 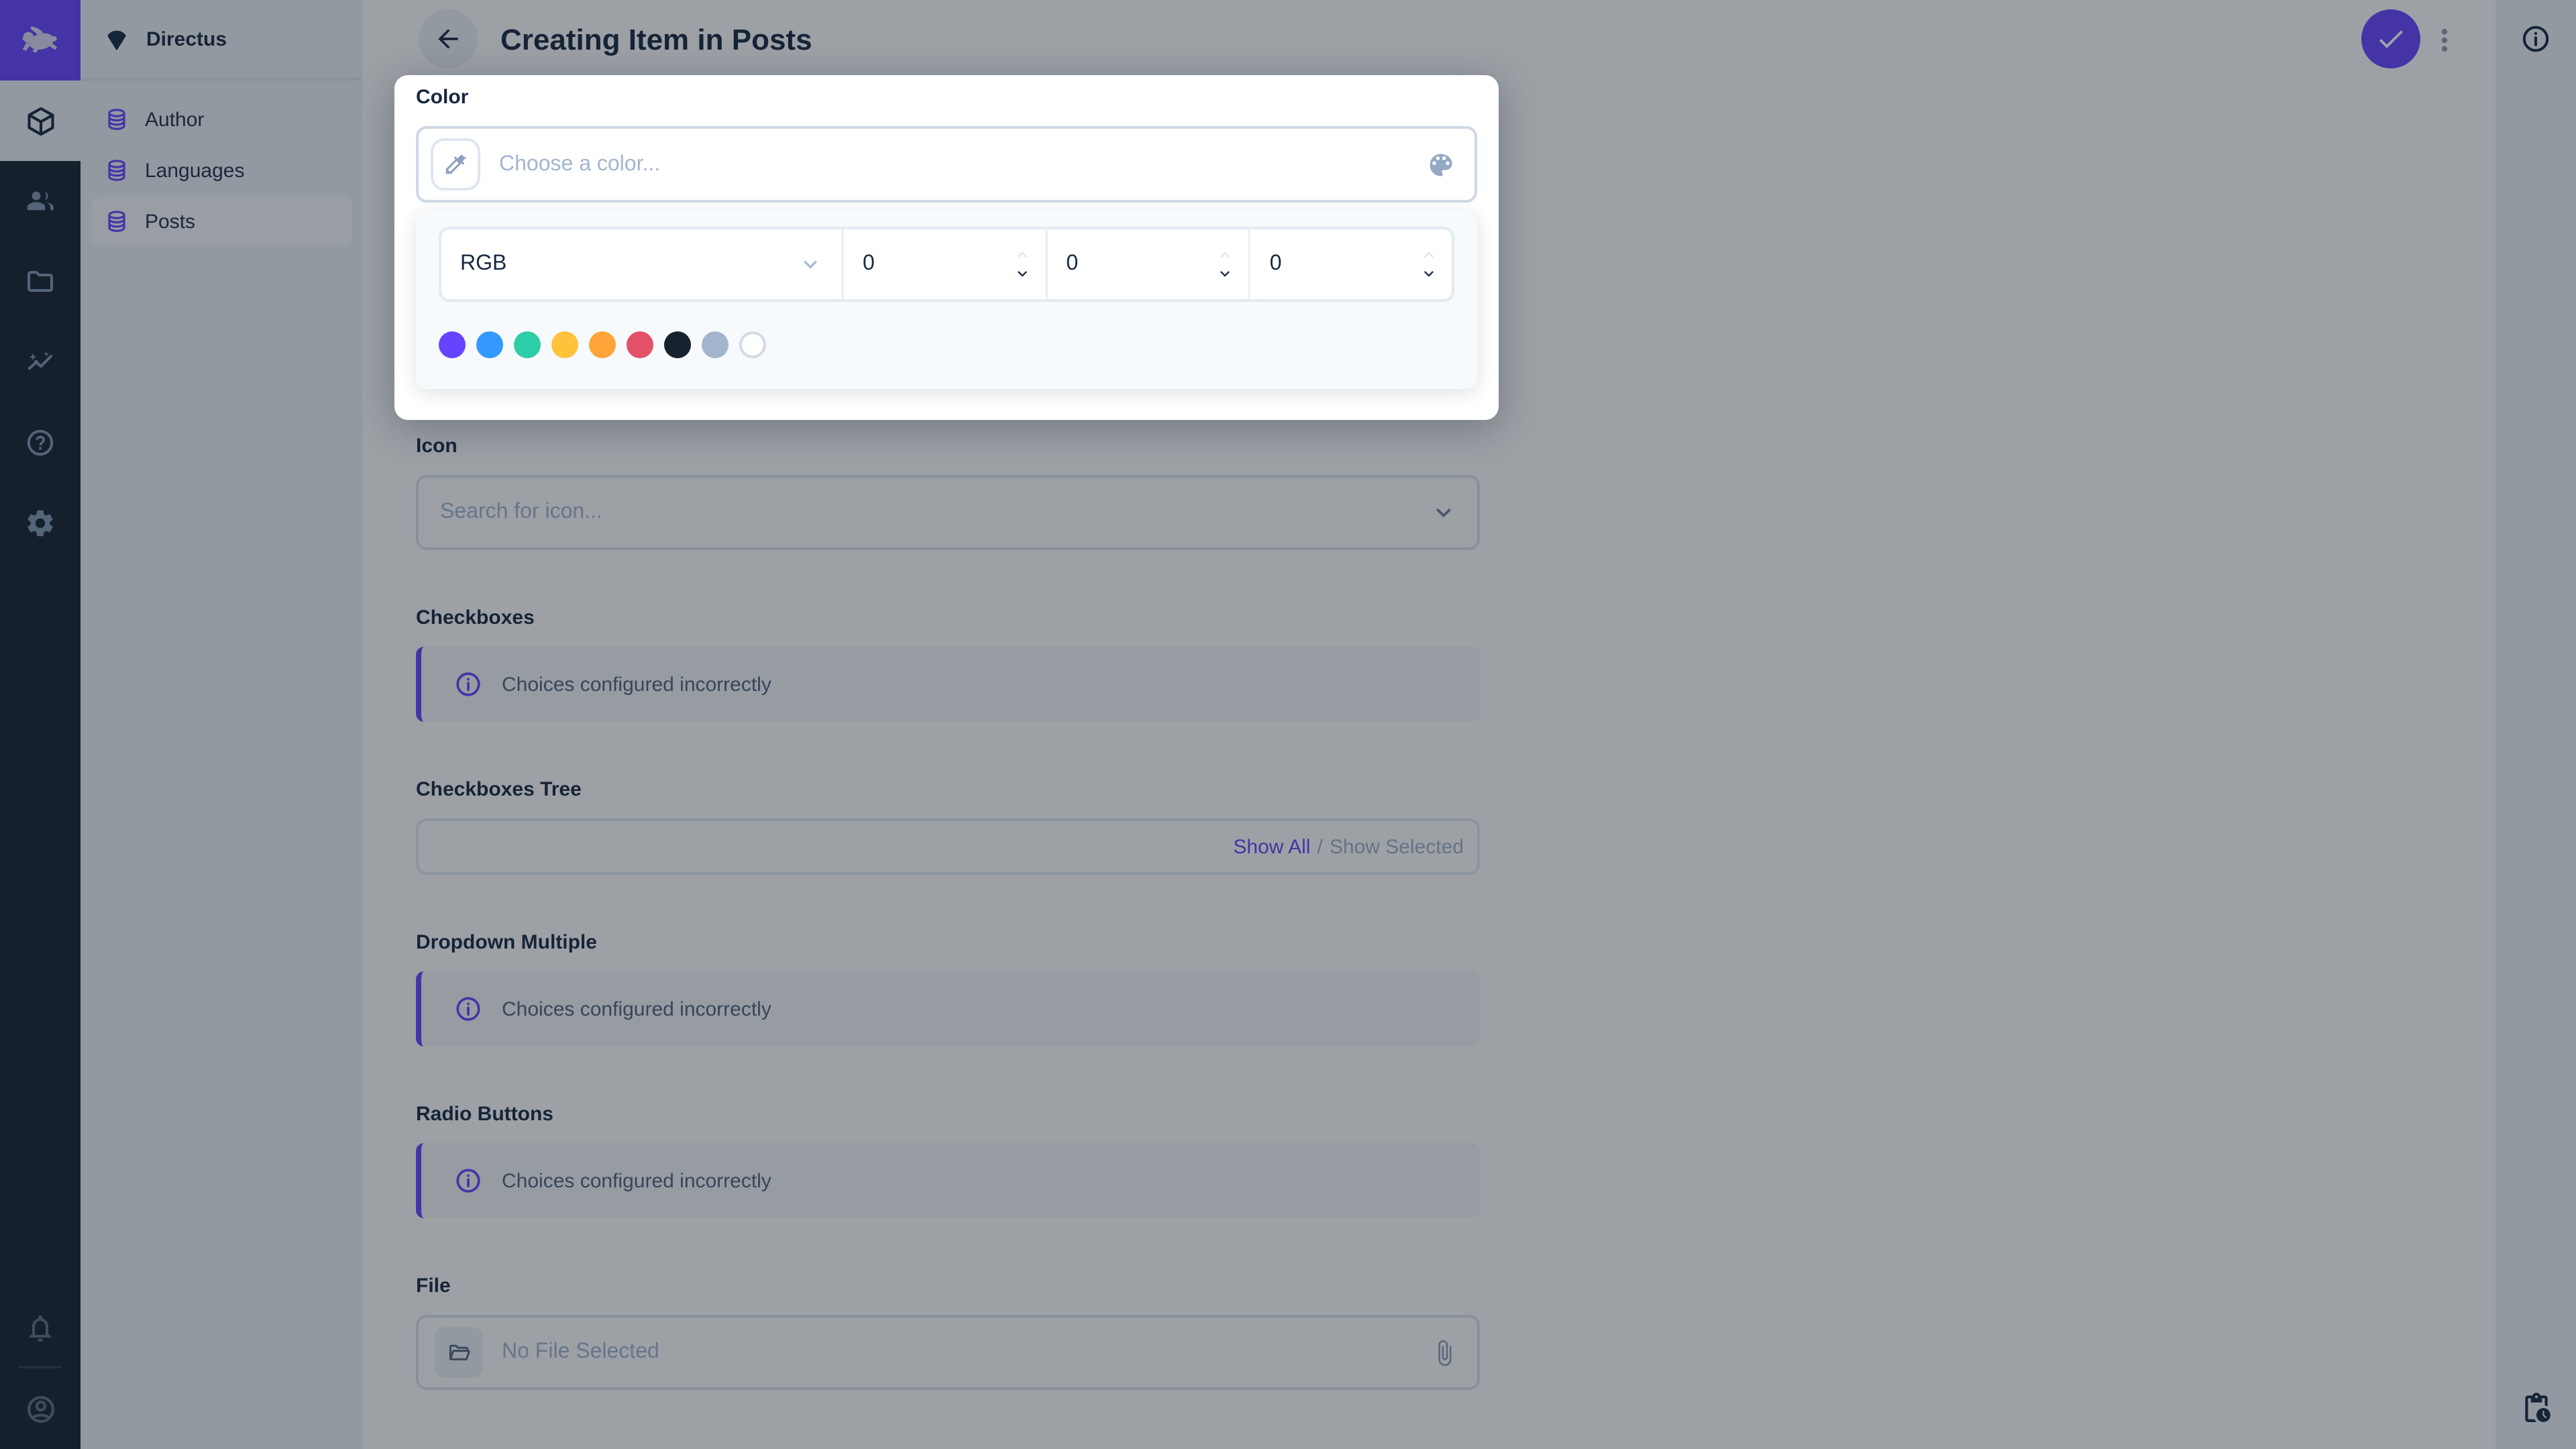 What do you see at coordinates (527, 344) in the screenshot?
I see `swatch-green` at bounding box center [527, 344].